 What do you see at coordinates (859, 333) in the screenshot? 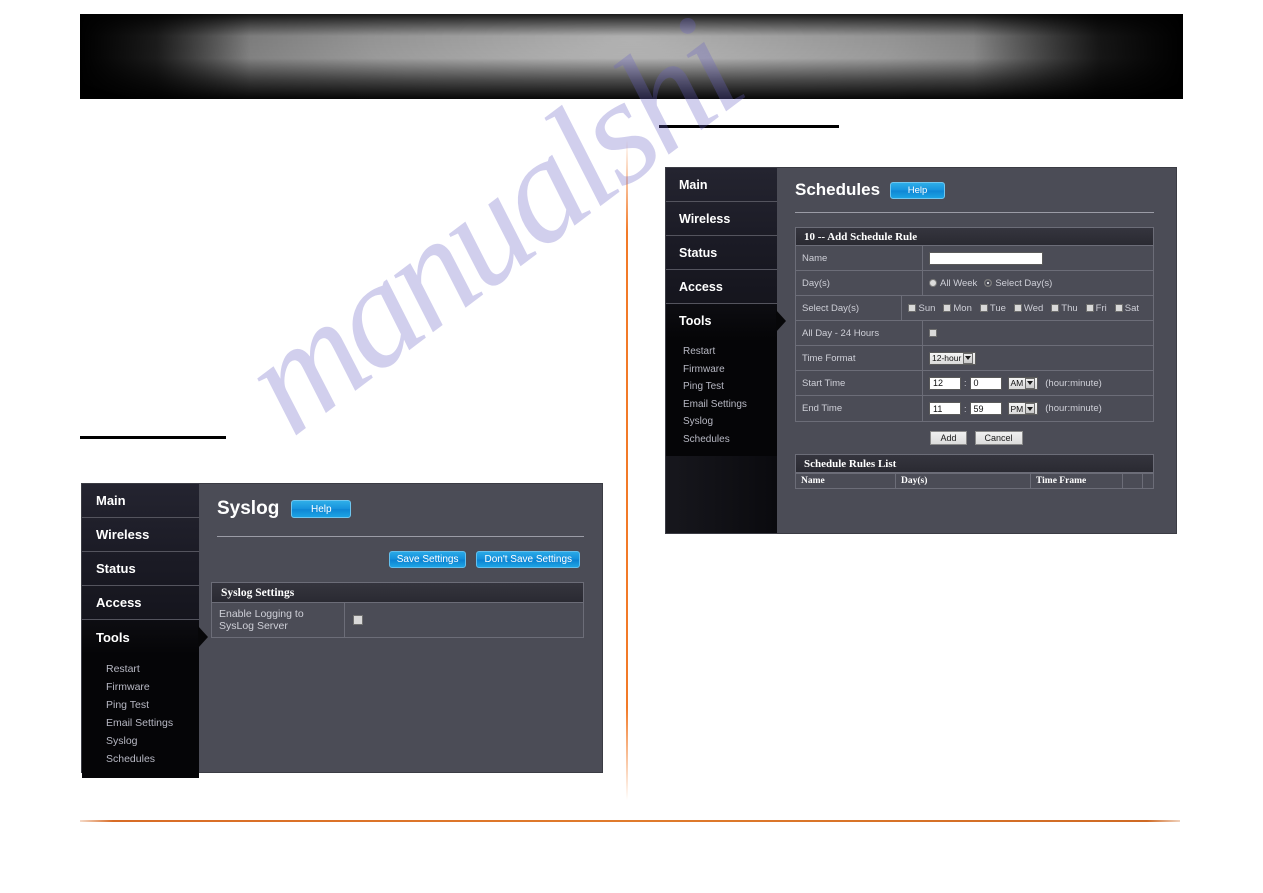
I see `row-label: All Day - 24 Hours` at bounding box center [859, 333].